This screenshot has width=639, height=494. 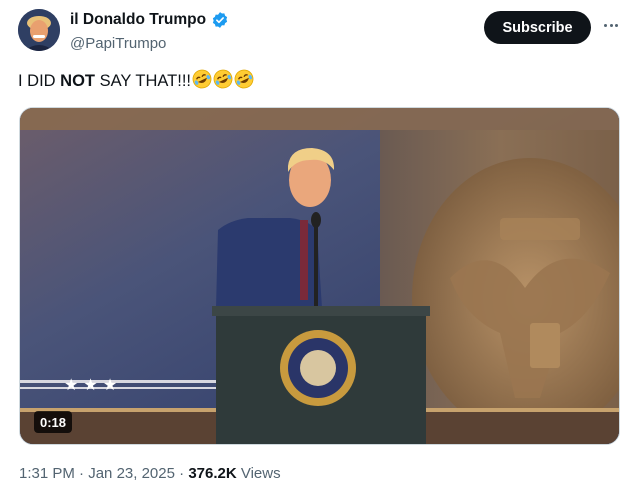 I want to click on emoji-group, so click(x=222, y=79).